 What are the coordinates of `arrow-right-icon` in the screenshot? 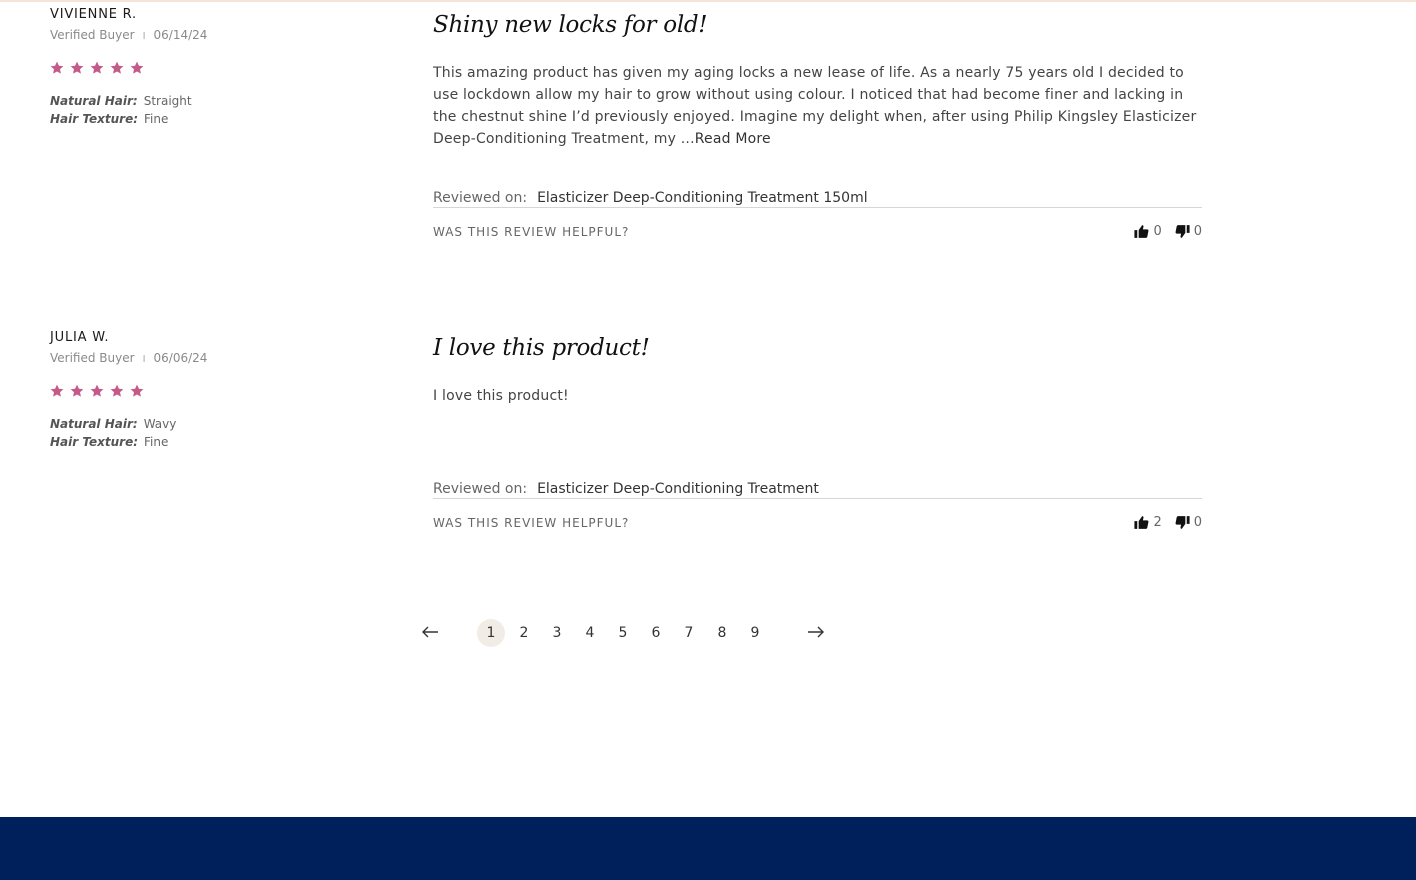 It's located at (816, 632).